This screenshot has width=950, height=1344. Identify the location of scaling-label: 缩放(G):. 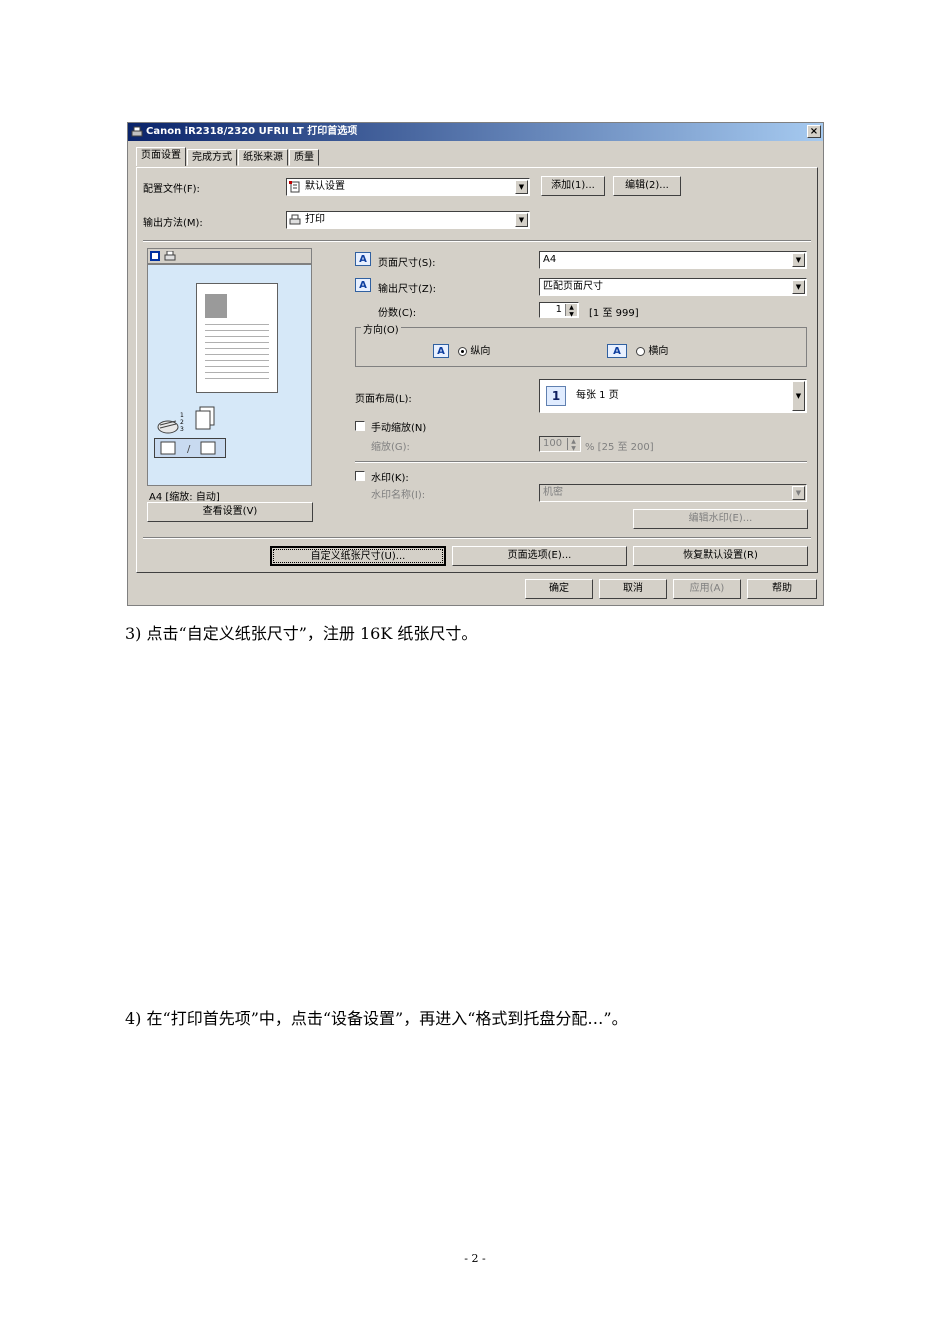
(390, 447).